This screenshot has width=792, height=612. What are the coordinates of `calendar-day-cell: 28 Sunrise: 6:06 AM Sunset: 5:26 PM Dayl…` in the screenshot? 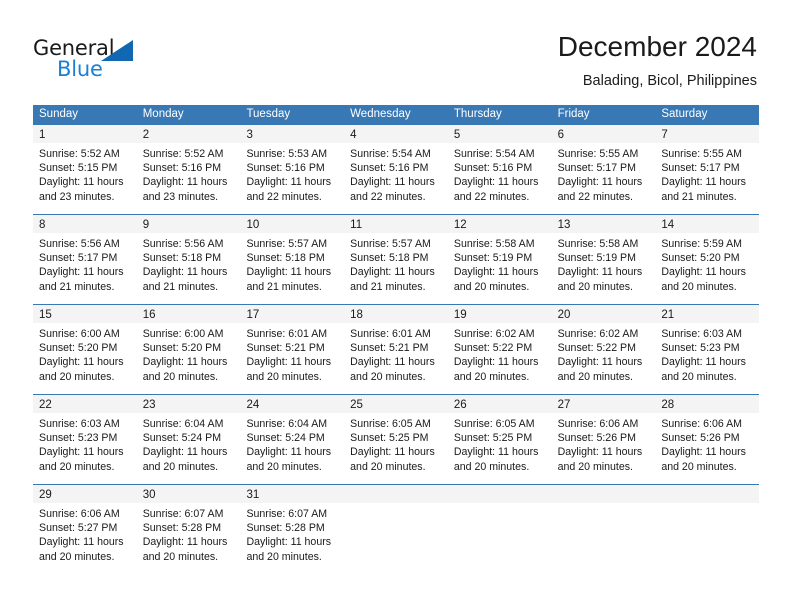 It's located at (707, 439).